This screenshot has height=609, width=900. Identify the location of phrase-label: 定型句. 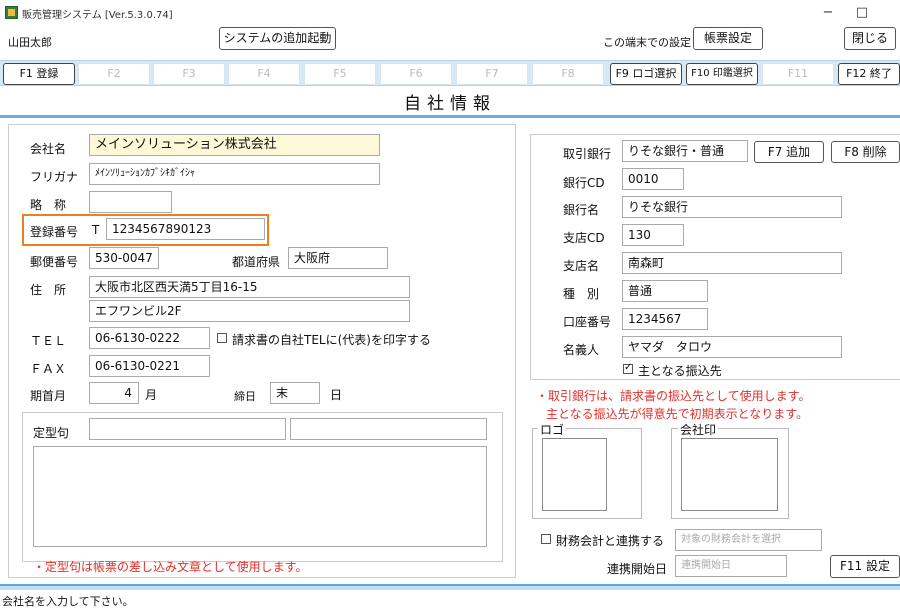
(51, 433).